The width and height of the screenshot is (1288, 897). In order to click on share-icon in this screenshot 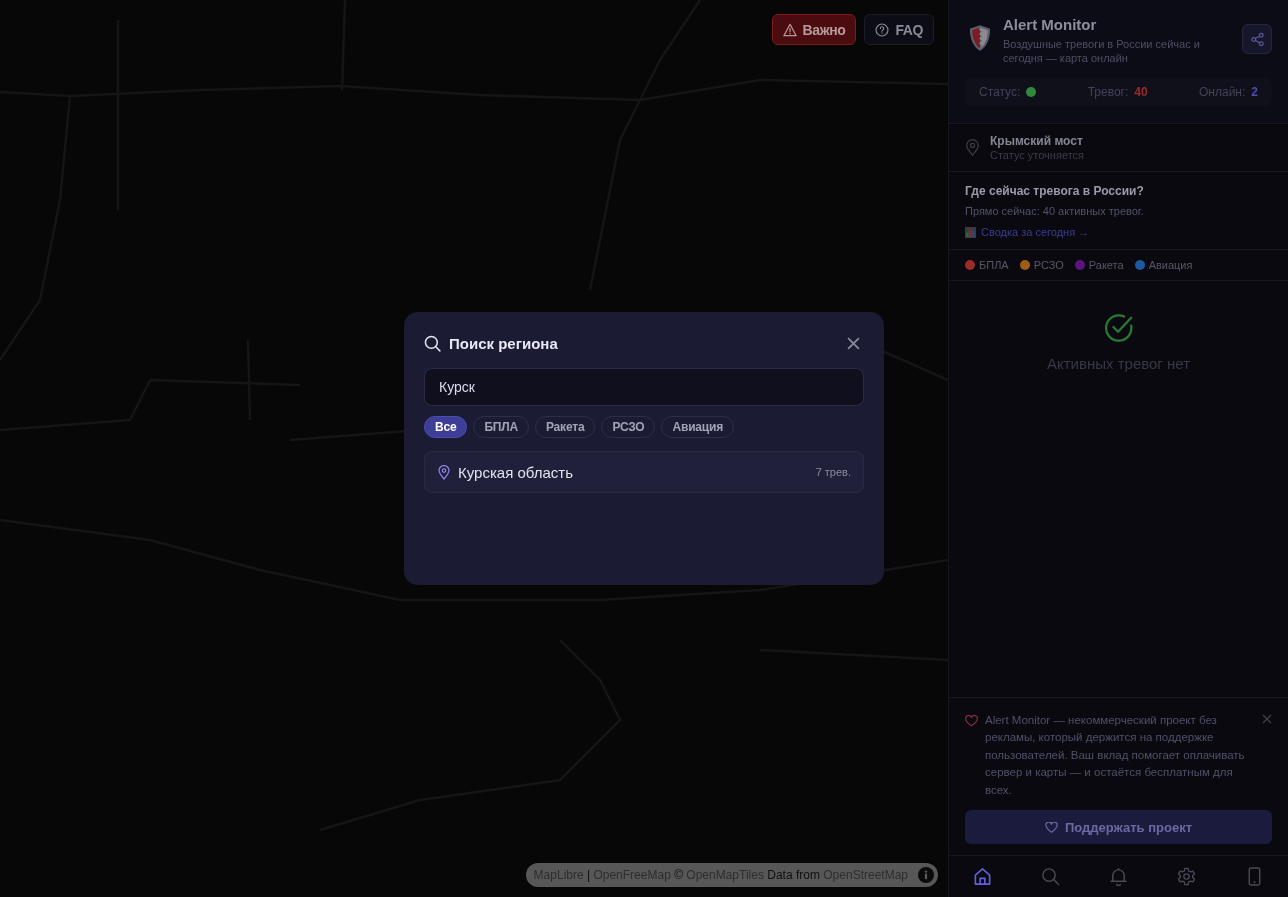, I will do `click(1257, 39)`.